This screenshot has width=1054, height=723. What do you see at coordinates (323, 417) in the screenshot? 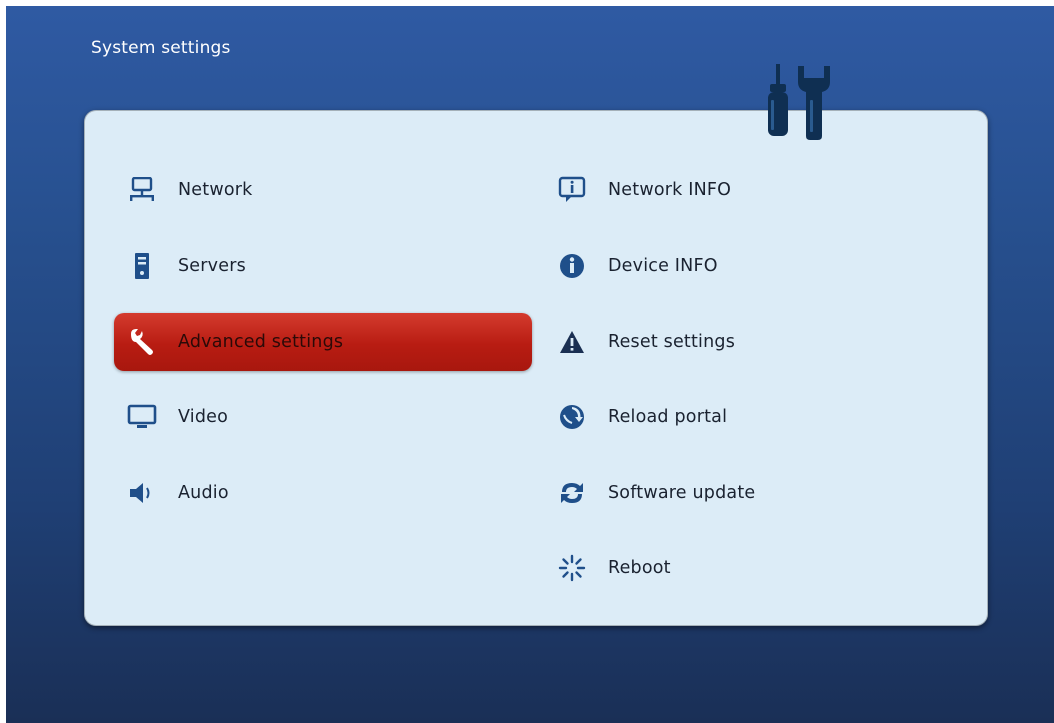
I see `menu-item-video: Video` at bounding box center [323, 417].